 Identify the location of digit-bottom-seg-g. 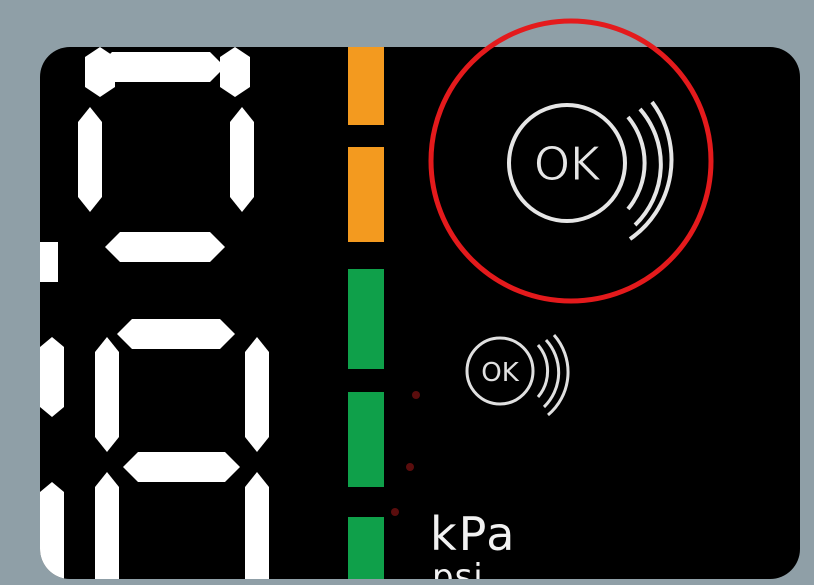
(181, 467).